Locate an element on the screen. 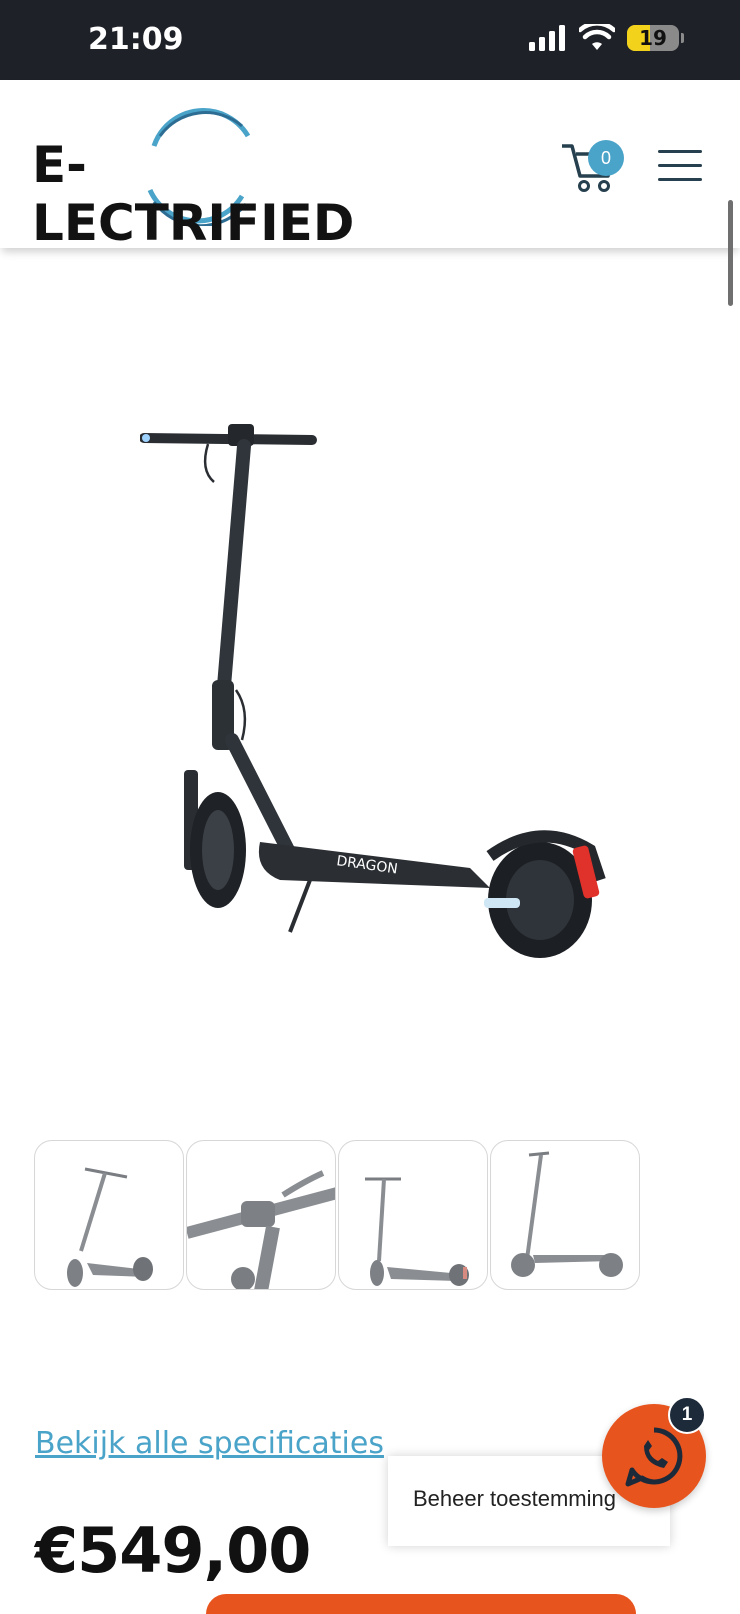 This screenshot has height=1614, width=740. status-time: 21:09 is located at coordinates (136, 39).